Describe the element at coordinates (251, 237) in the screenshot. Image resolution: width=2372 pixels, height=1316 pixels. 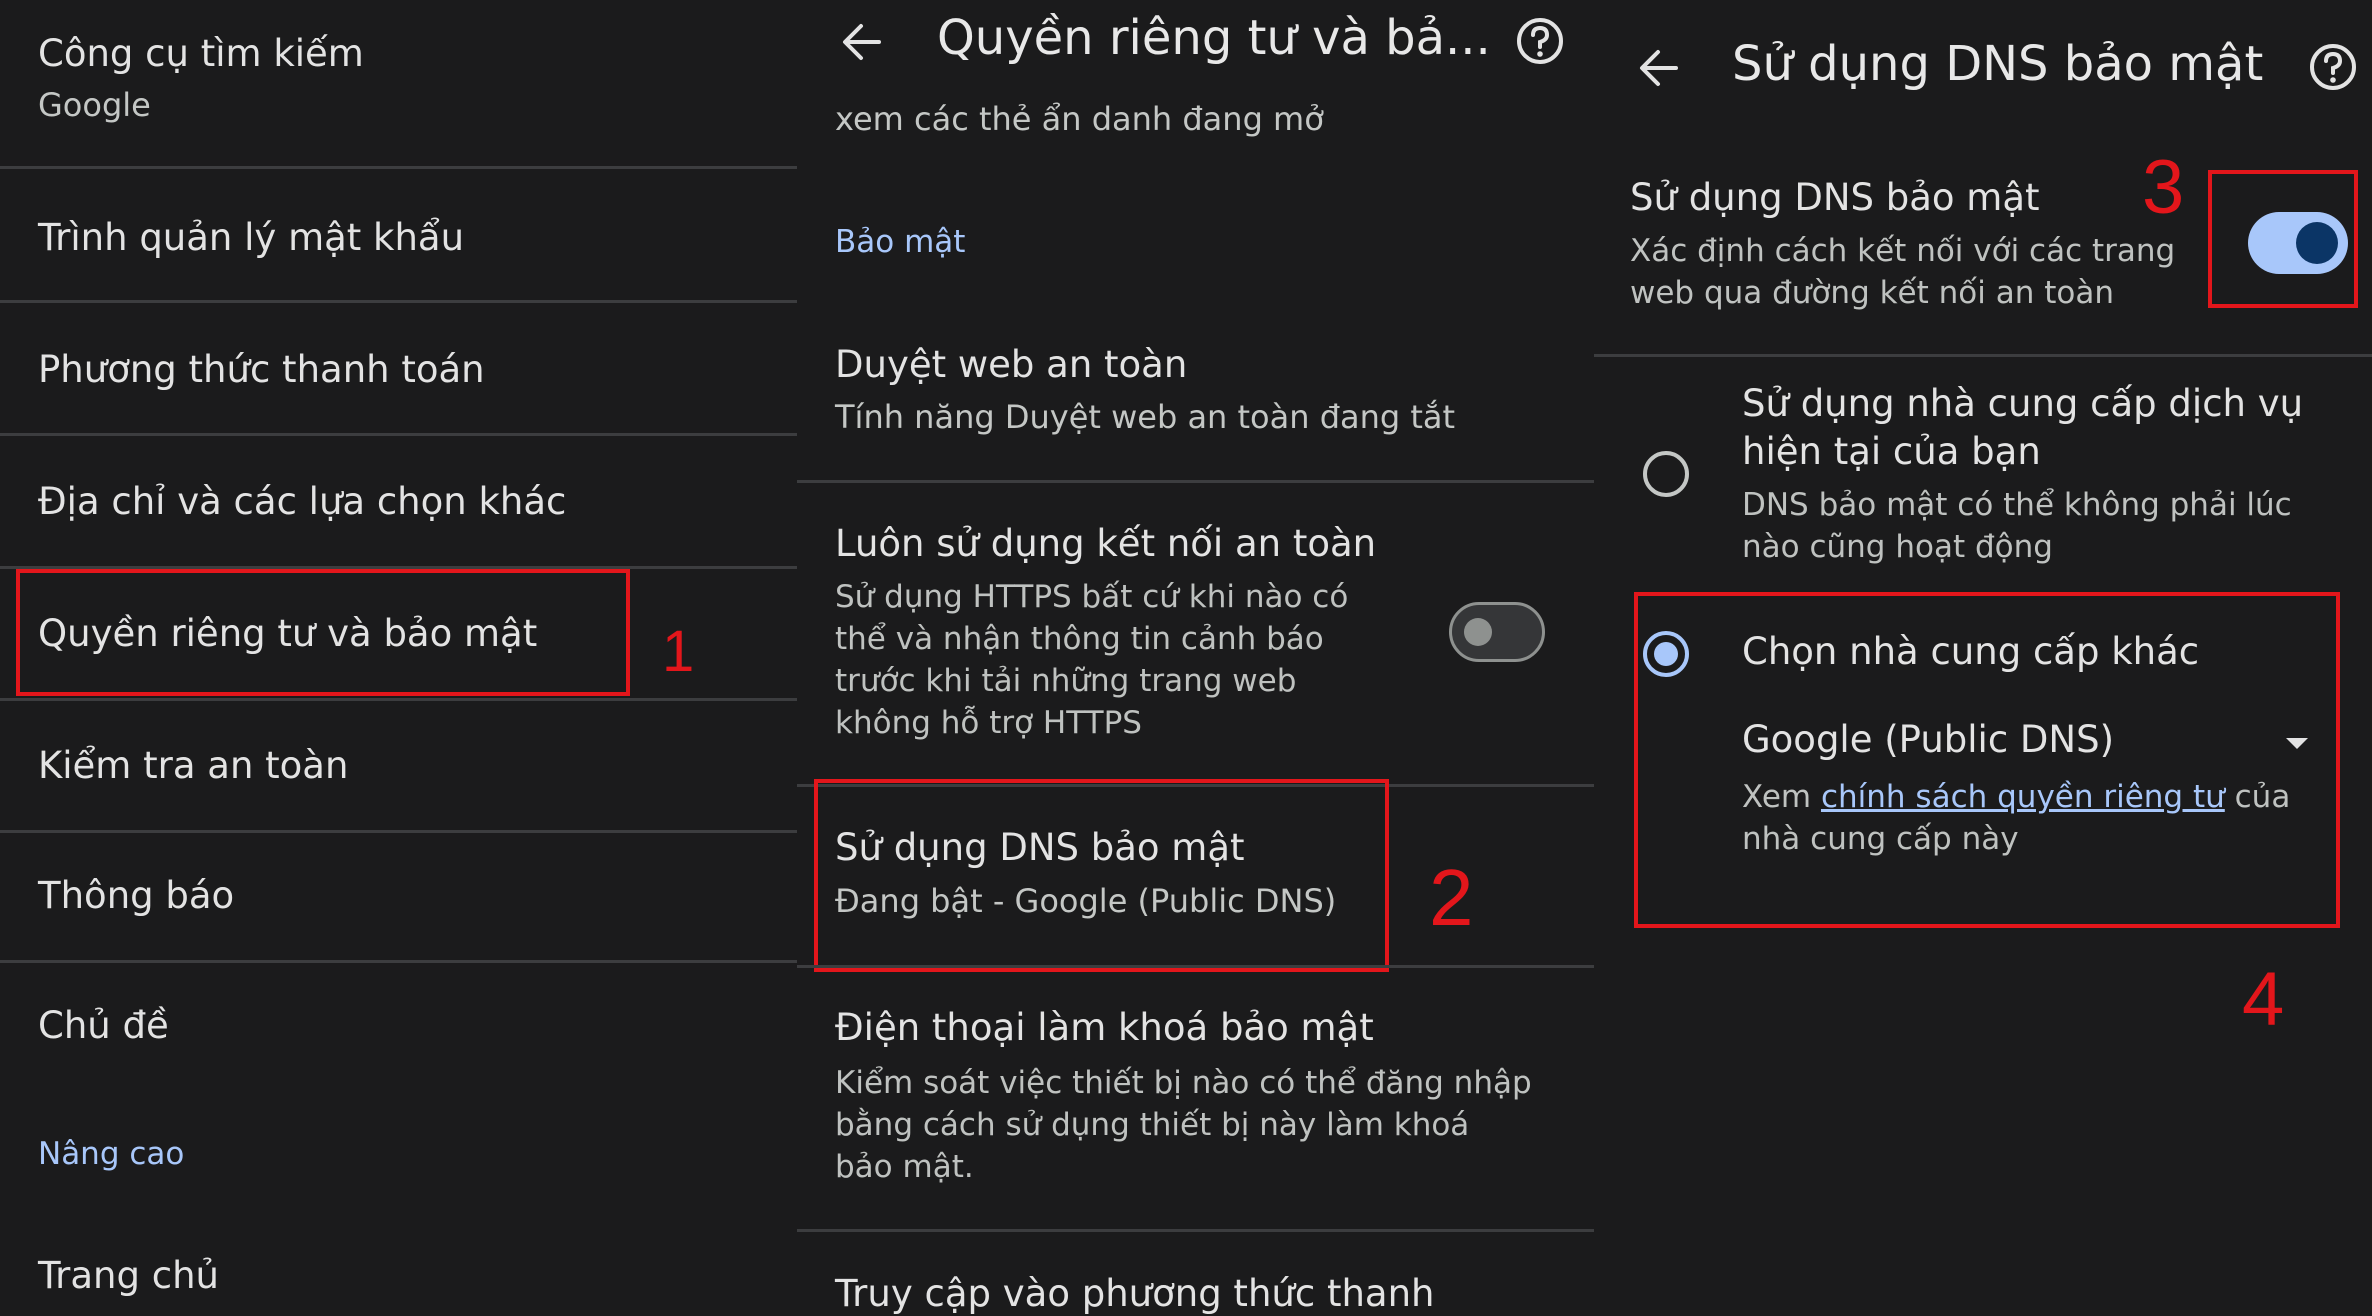
I see `menu-item-password-manager: Trình quản lý mật khẩu` at that location.